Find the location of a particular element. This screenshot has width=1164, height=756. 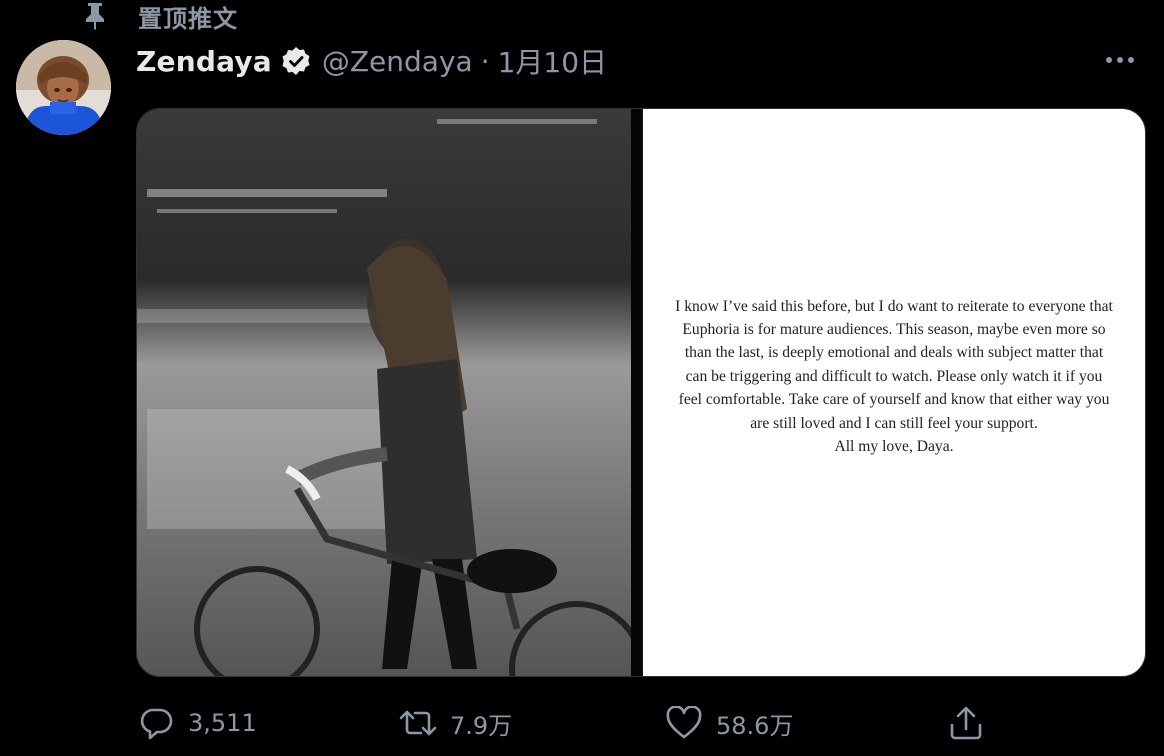

tweet-date: 1月10日 is located at coordinates (552, 61).